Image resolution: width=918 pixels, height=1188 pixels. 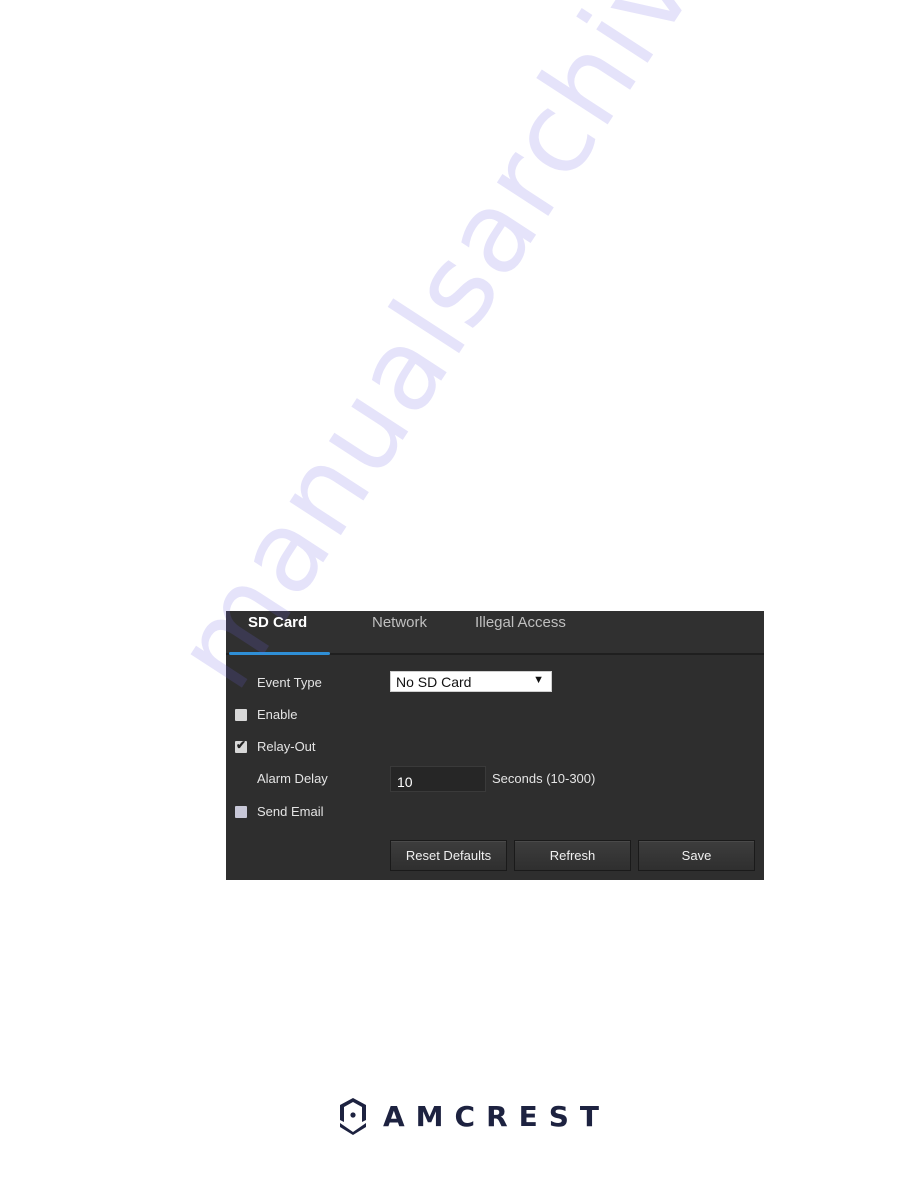 I want to click on event-type-value: No SD Card, so click(x=434, y=682).